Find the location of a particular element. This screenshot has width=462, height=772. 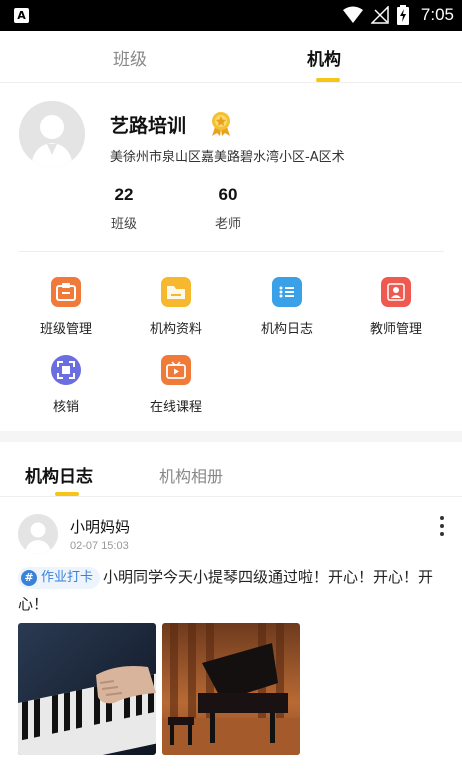

medal-icon is located at coordinates (221, 124).